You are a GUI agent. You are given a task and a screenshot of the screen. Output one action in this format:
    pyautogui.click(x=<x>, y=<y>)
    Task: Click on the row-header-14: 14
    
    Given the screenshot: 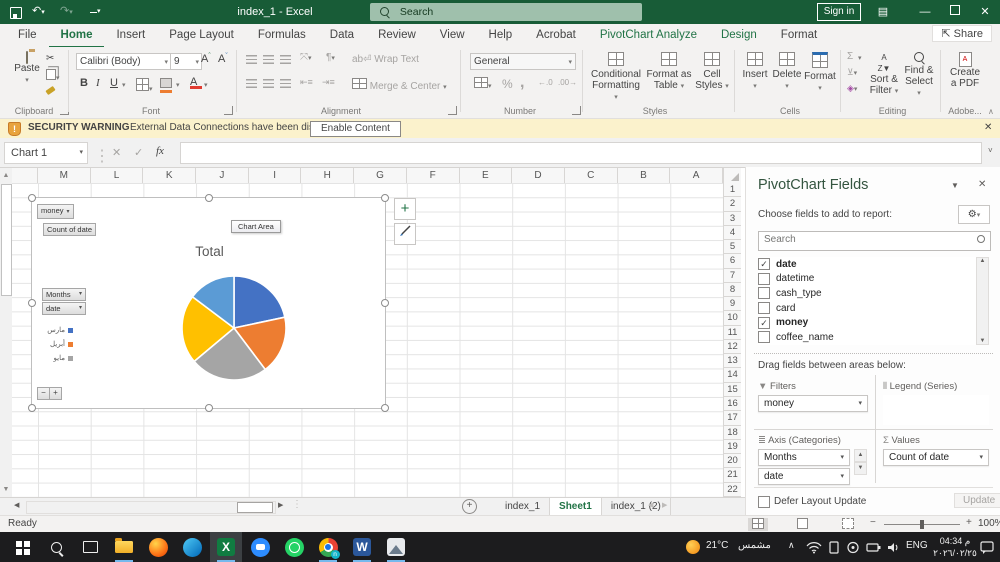 What is the action you would take?
    pyautogui.click(x=732, y=375)
    